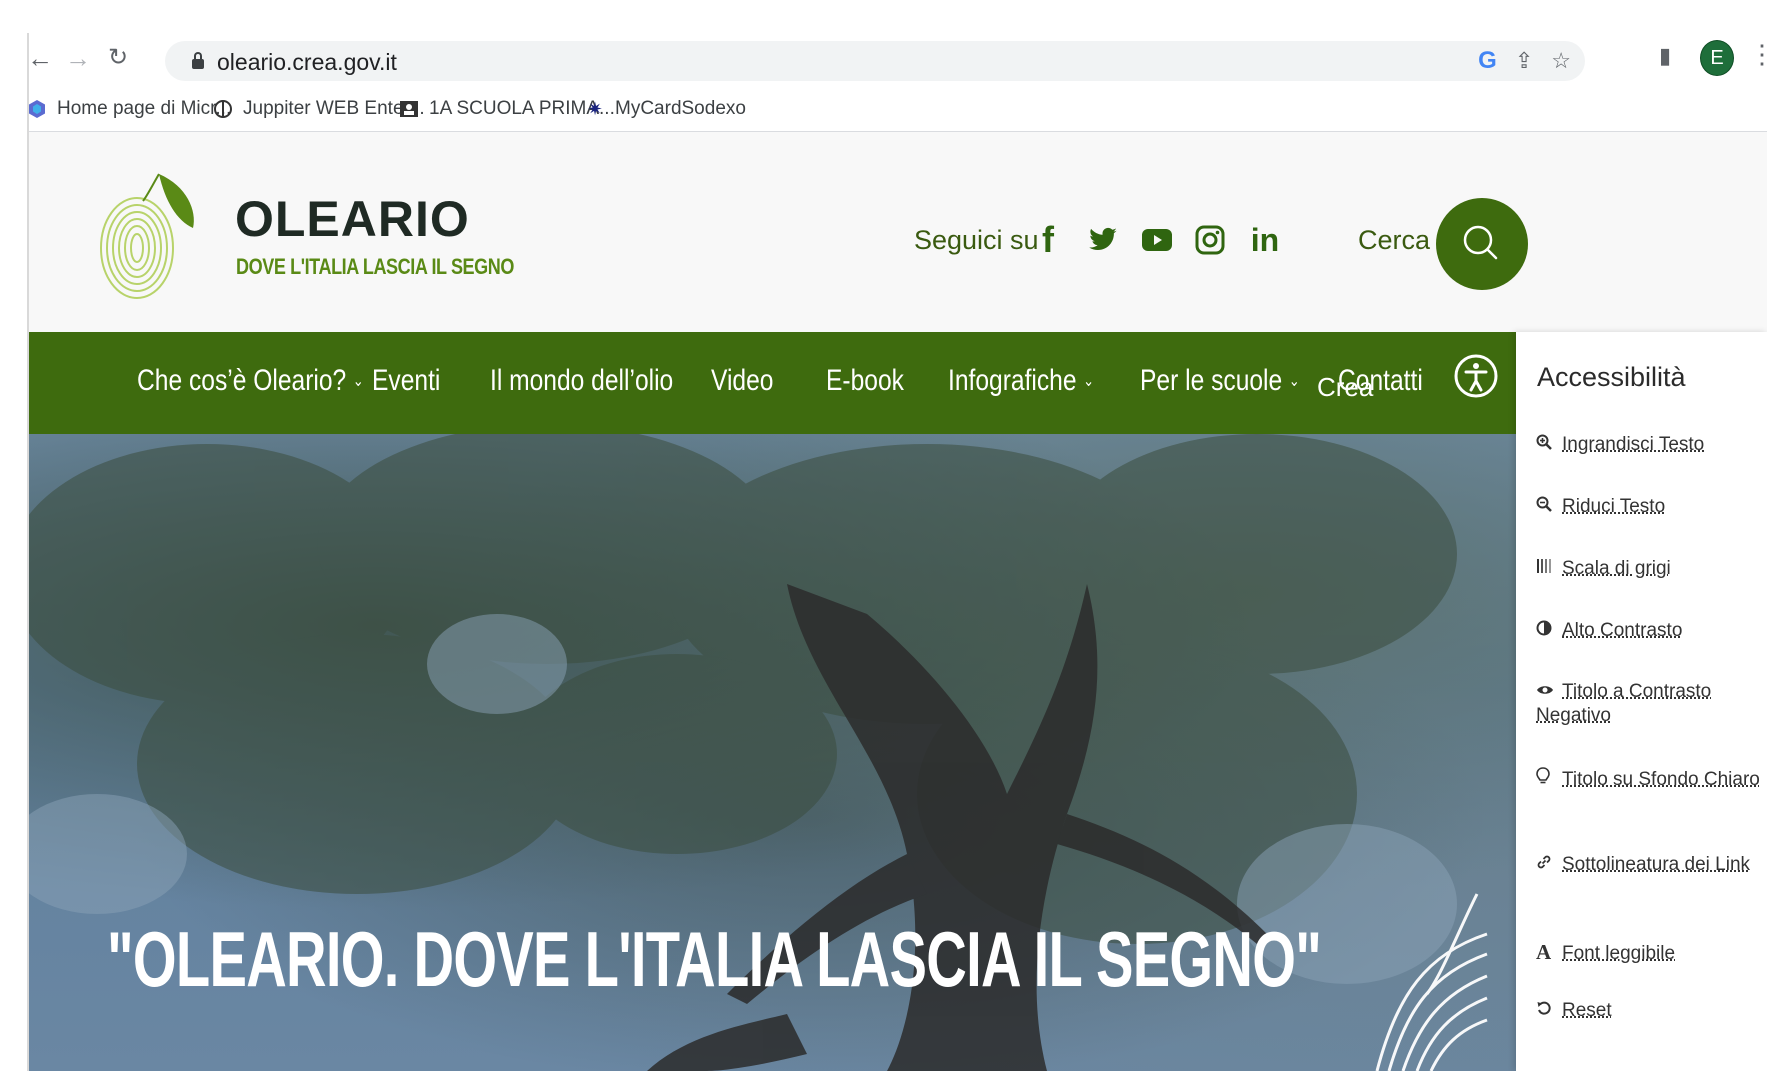  I want to click on brand-tagline: DOVE L'ITALIA LASCIA IL SEGNO, so click(375, 266).